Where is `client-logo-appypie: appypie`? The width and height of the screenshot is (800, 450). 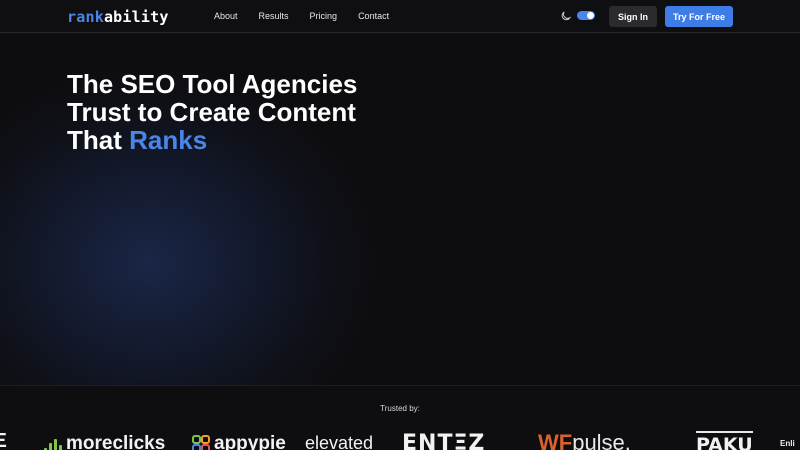
client-logo-appypie: appypie is located at coordinates (239, 441).